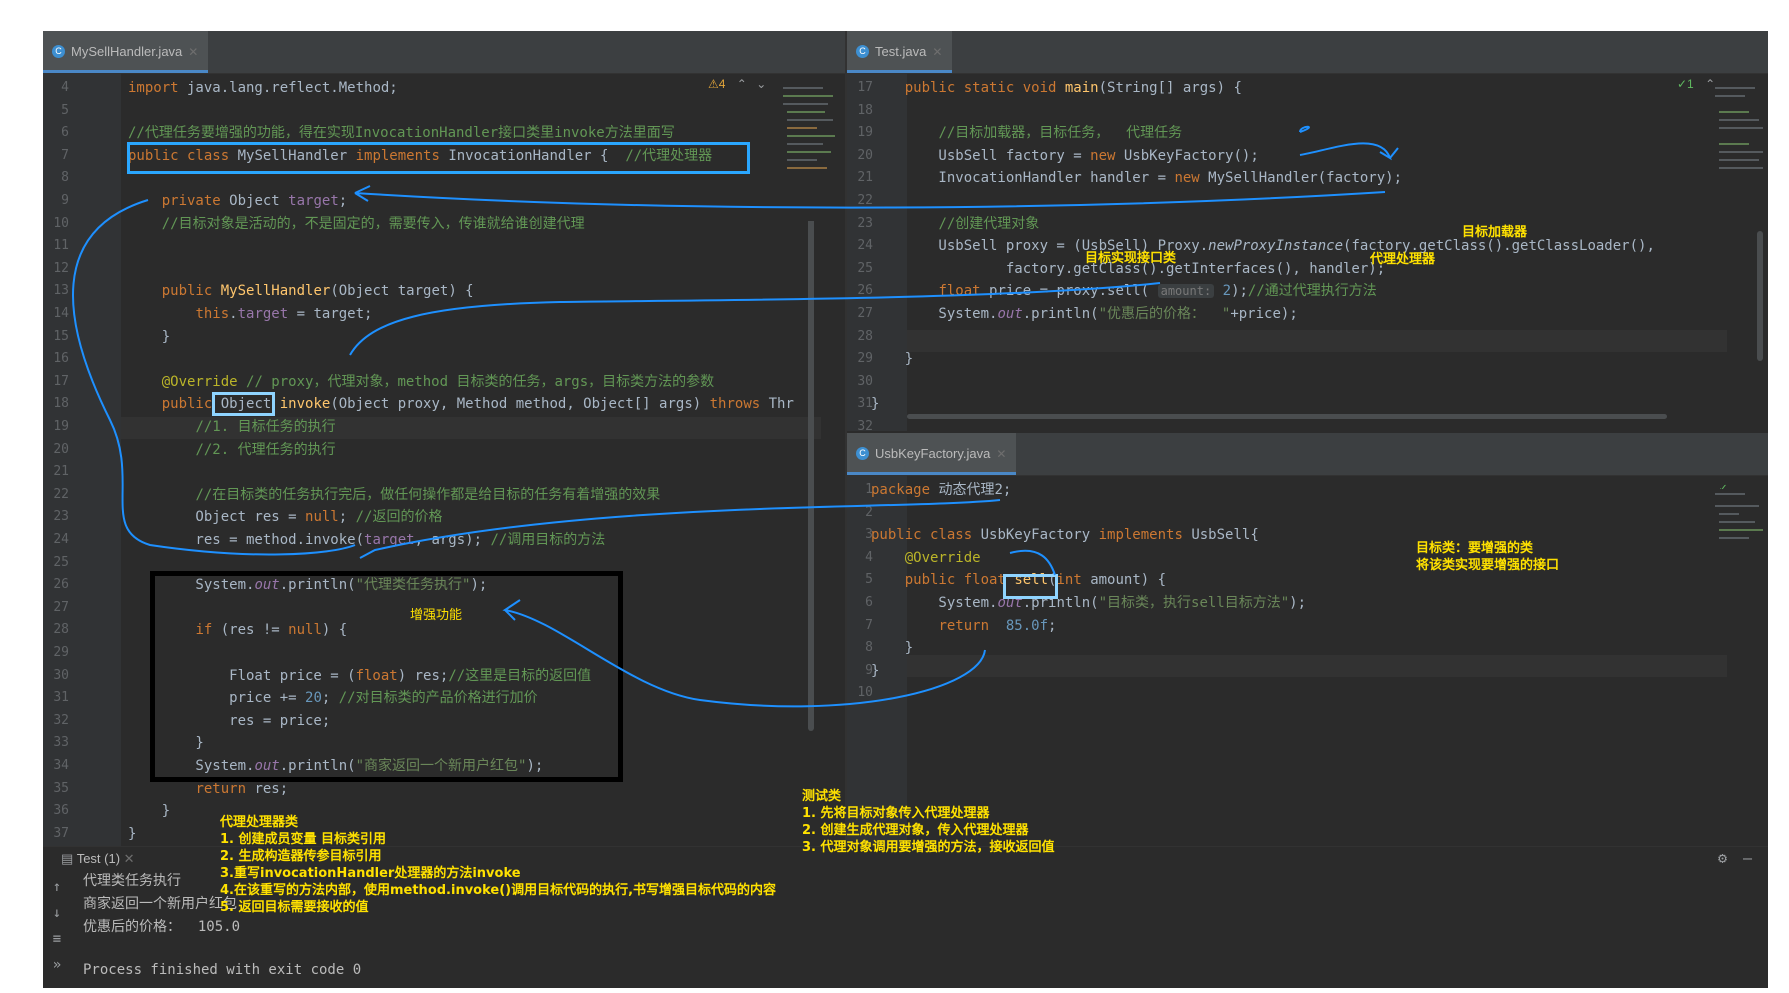 This screenshot has height=993, width=1789. What do you see at coordinates (1760, 296) in the screenshot?
I see `test-scrollbar` at bounding box center [1760, 296].